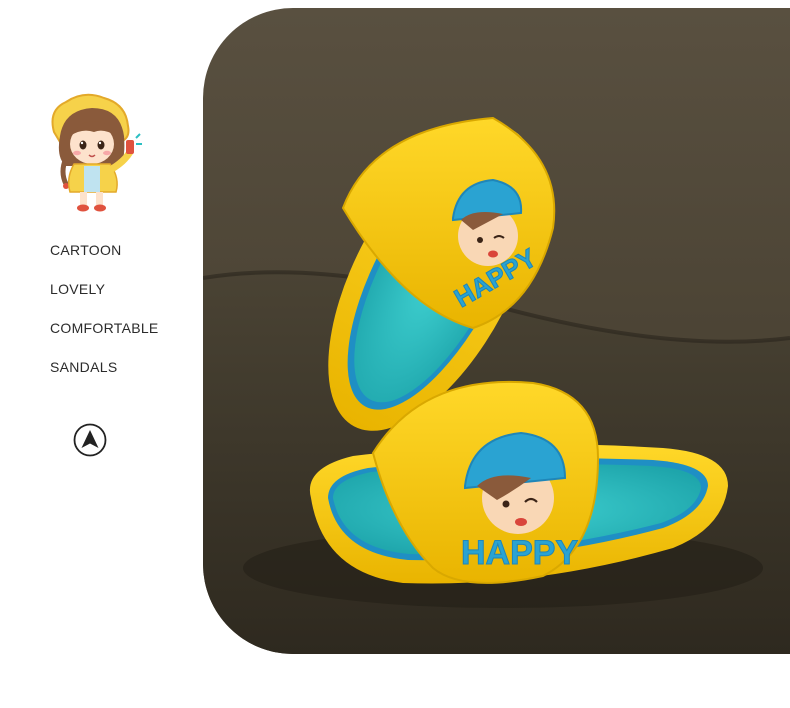 The height and width of the screenshot is (708, 790). I want to click on feature-item-sandals: SANDALS, so click(84, 367).